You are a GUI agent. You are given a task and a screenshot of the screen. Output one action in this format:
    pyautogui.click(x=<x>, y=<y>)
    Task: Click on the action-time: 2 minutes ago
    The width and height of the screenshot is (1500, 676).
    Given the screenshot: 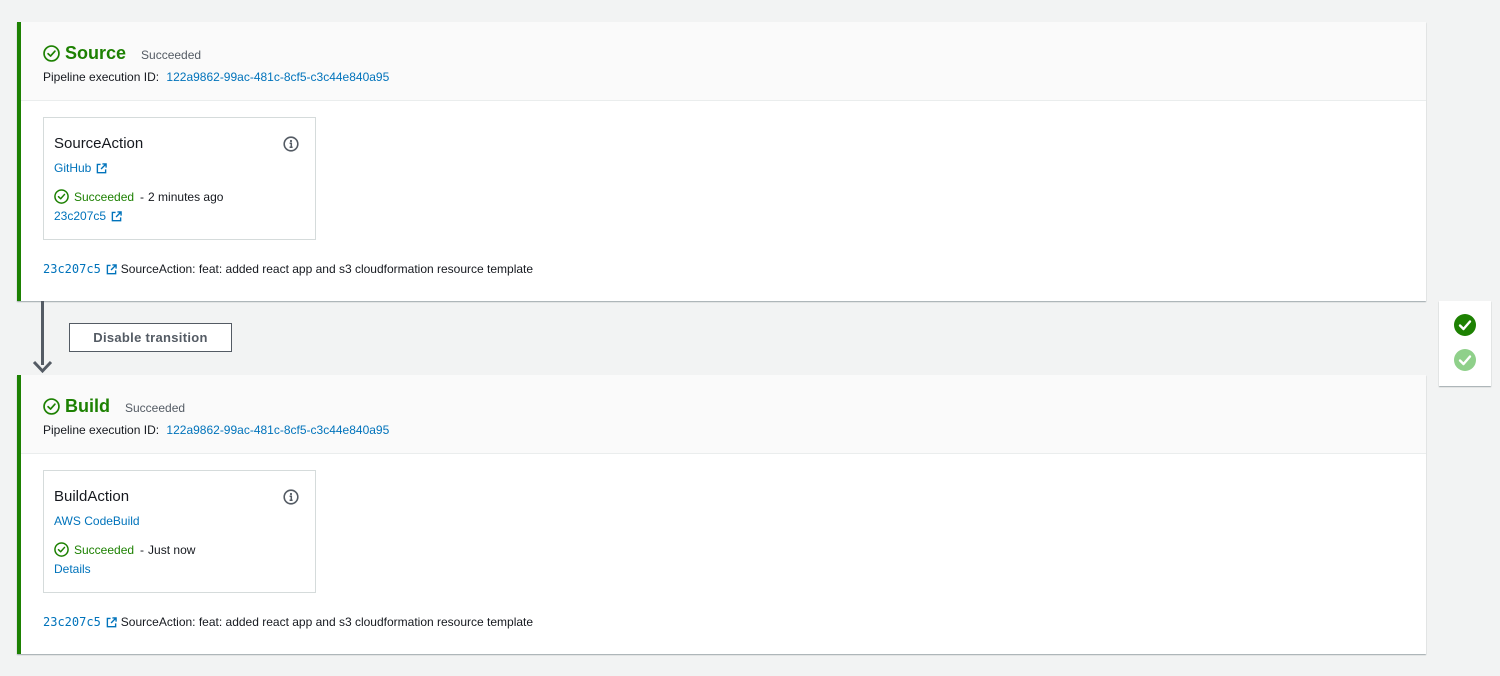 What is the action you would take?
    pyautogui.click(x=186, y=196)
    